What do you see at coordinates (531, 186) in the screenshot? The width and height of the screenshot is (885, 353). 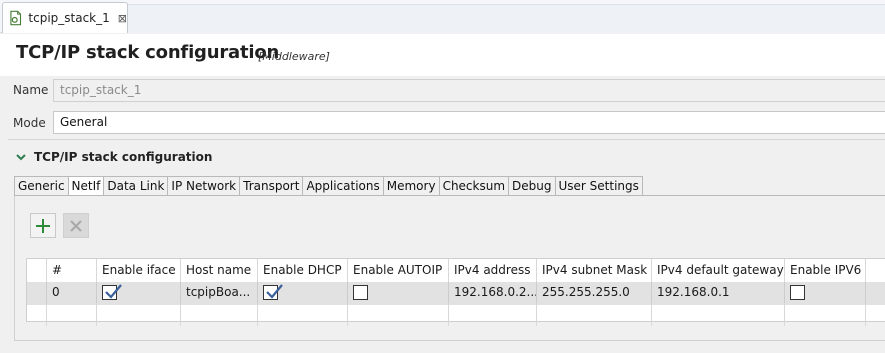 I see `tab-debug: Debug` at bounding box center [531, 186].